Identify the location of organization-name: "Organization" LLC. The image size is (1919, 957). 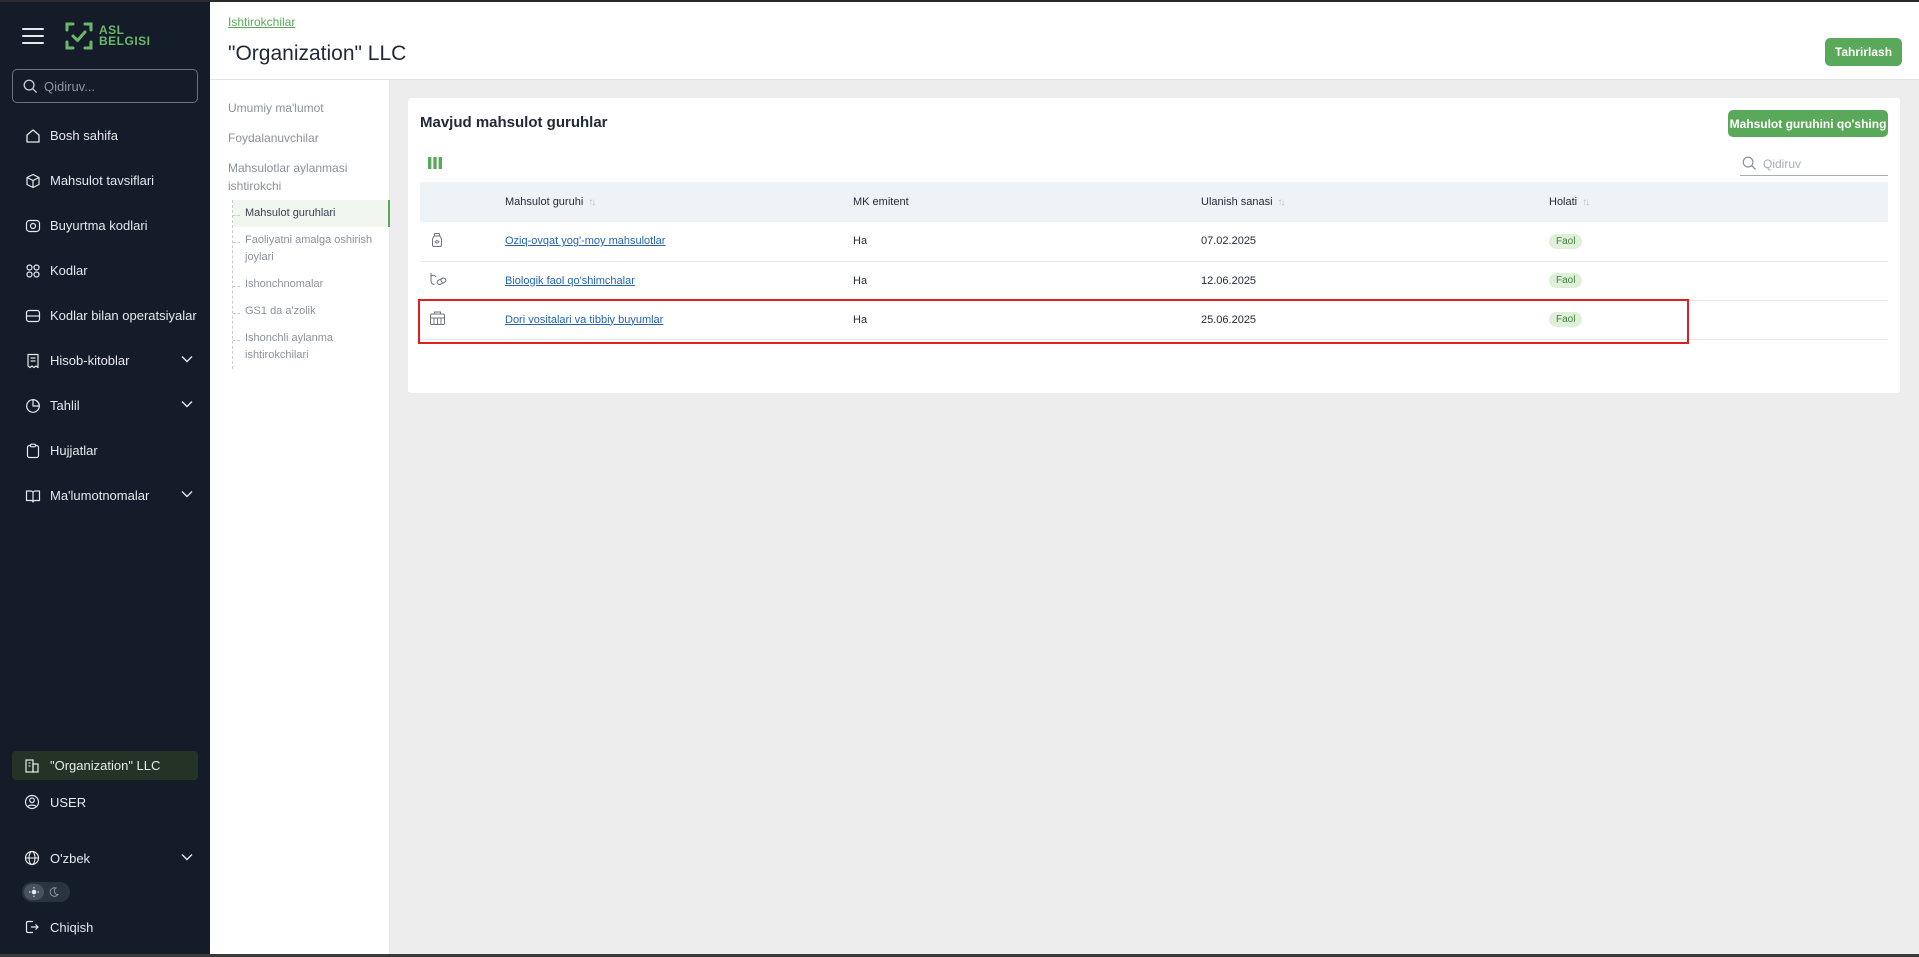
(105, 765).